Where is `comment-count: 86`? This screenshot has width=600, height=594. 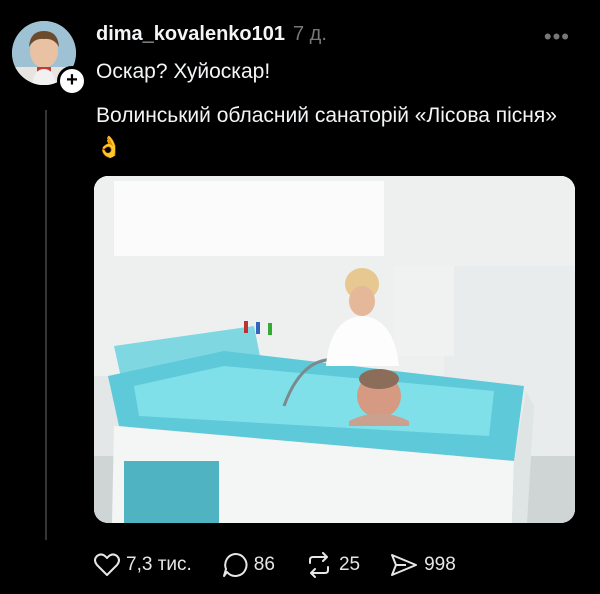 comment-count: 86 is located at coordinates (264, 564).